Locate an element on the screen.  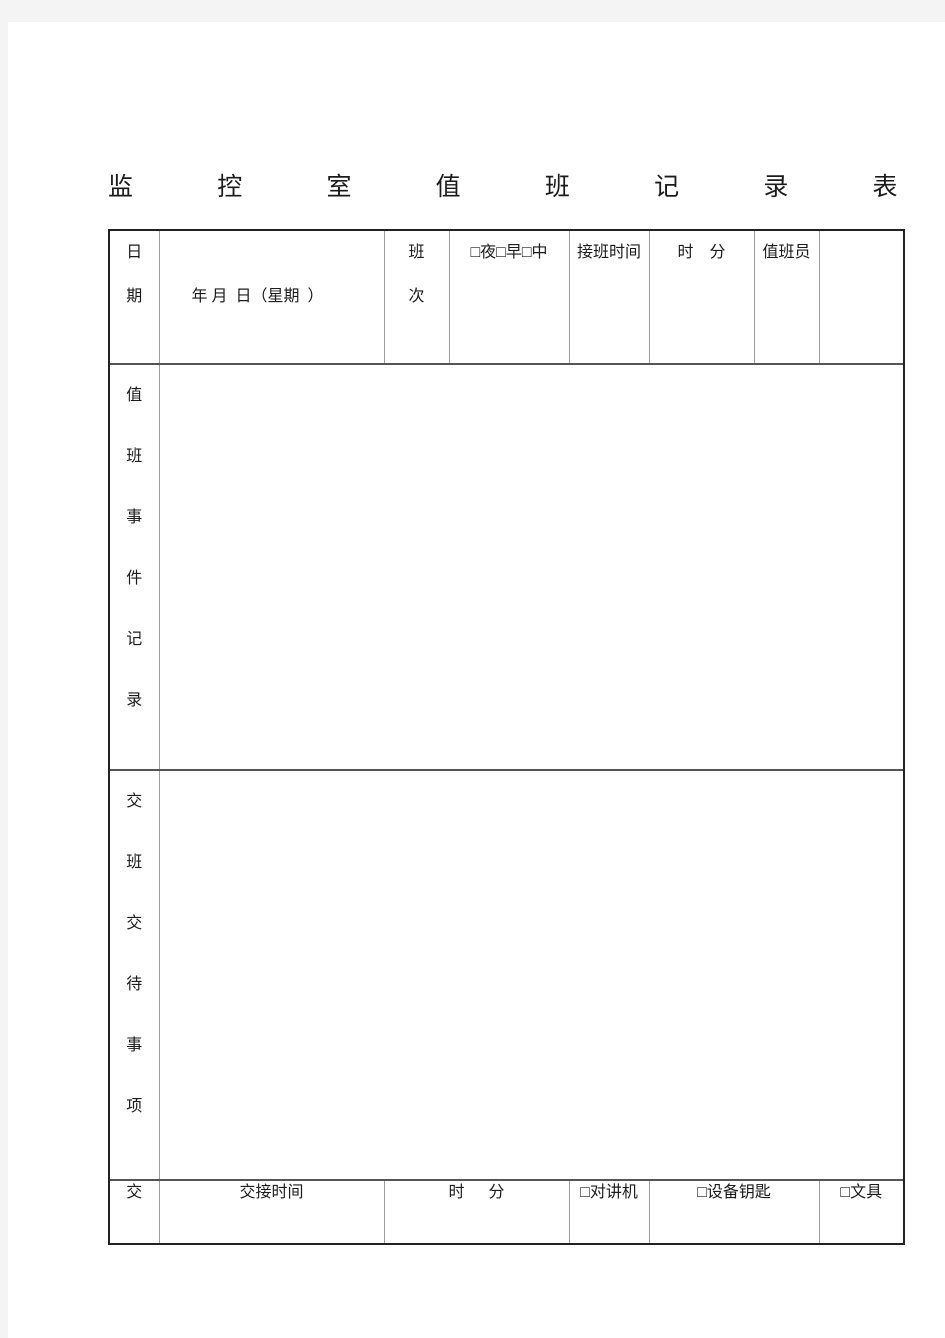
title-char-7: 录 is located at coordinates (776, 187).